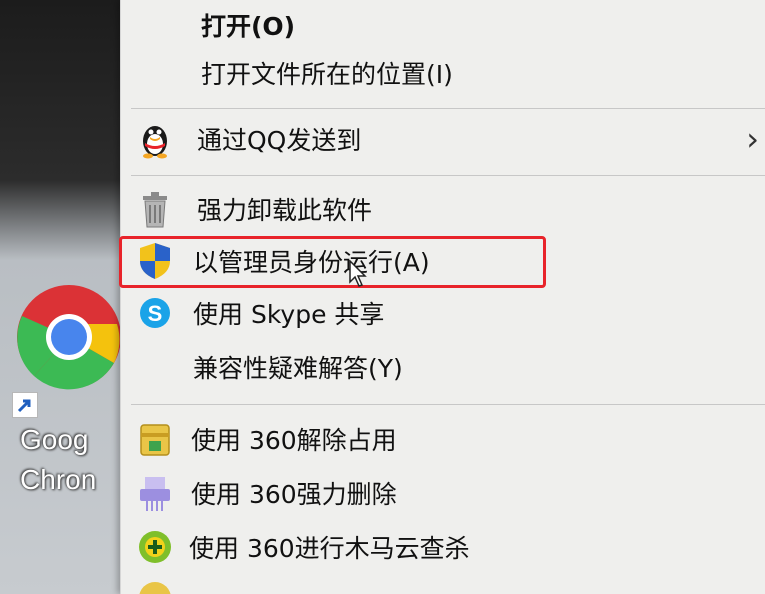 Image resolution: width=765 pixels, height=594 pixels. What do you see at coordinates (327, 74) in the screenshot?
I see `menu-item-label: 打开文件所在的位置(I)` at bounding box center [327, 74].